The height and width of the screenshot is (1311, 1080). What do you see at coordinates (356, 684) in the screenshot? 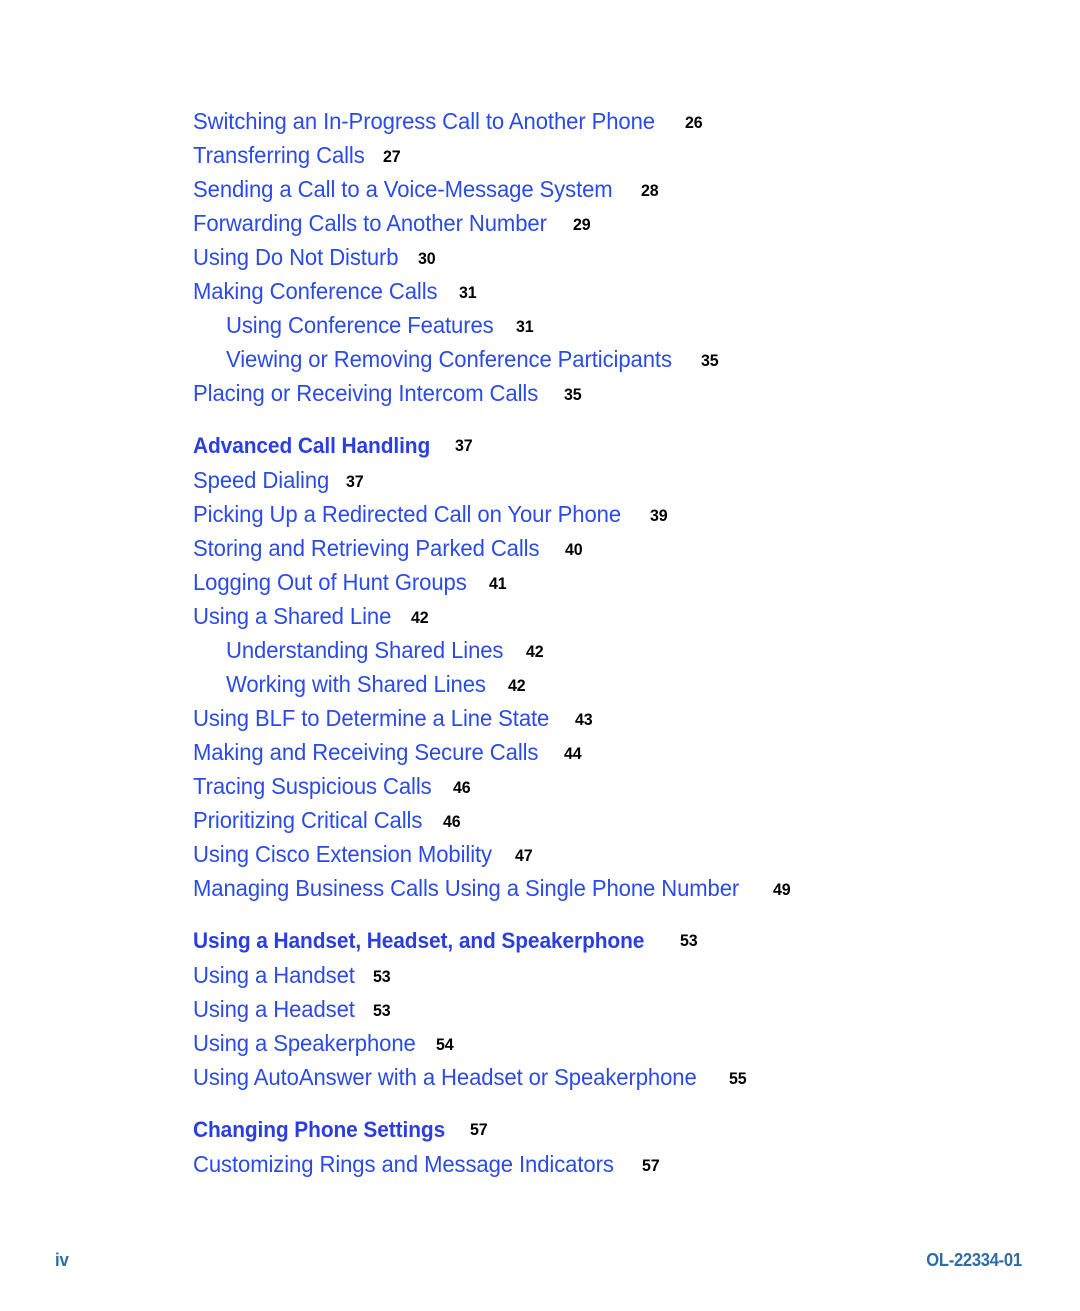
I see `toc-entry-title: Working with Shared Lines` at bounding box center [356, 684].